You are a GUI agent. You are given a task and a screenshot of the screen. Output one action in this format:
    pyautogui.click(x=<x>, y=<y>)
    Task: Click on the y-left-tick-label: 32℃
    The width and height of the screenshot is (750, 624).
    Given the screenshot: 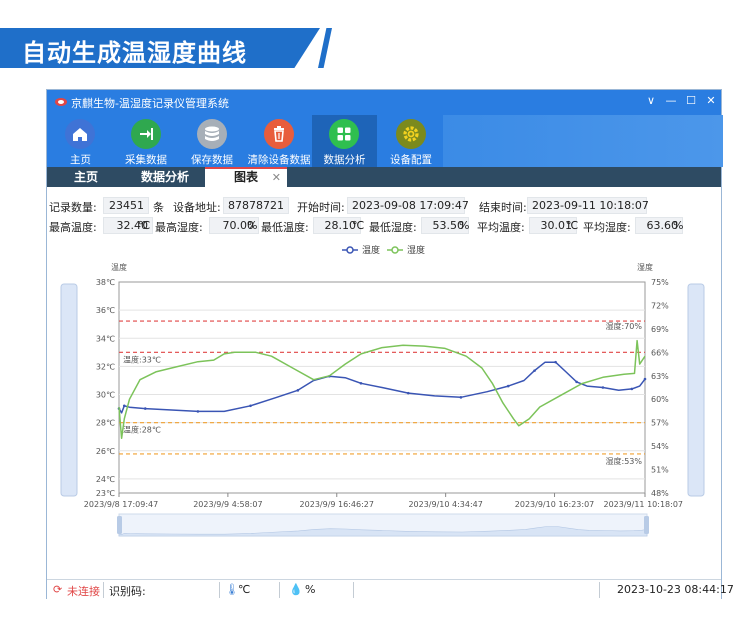 What is the action you would take?
    pyautogui.click(x=105, y=366)
    